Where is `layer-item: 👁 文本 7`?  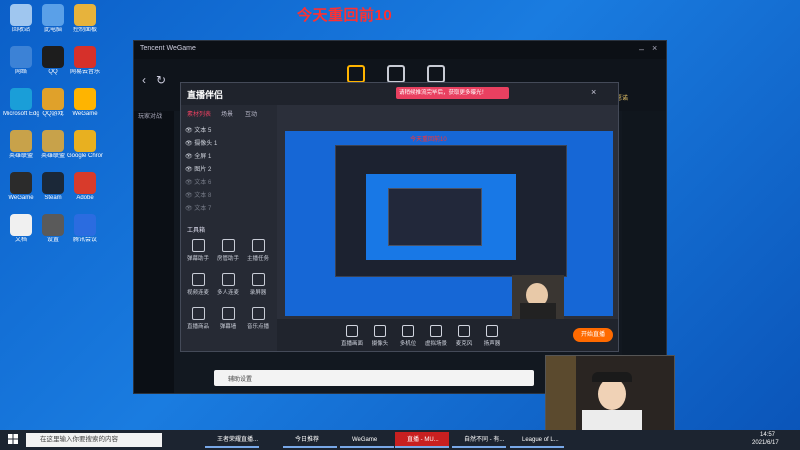
layer-item: 👁 文本 7 is located at coordinates (198, 208).